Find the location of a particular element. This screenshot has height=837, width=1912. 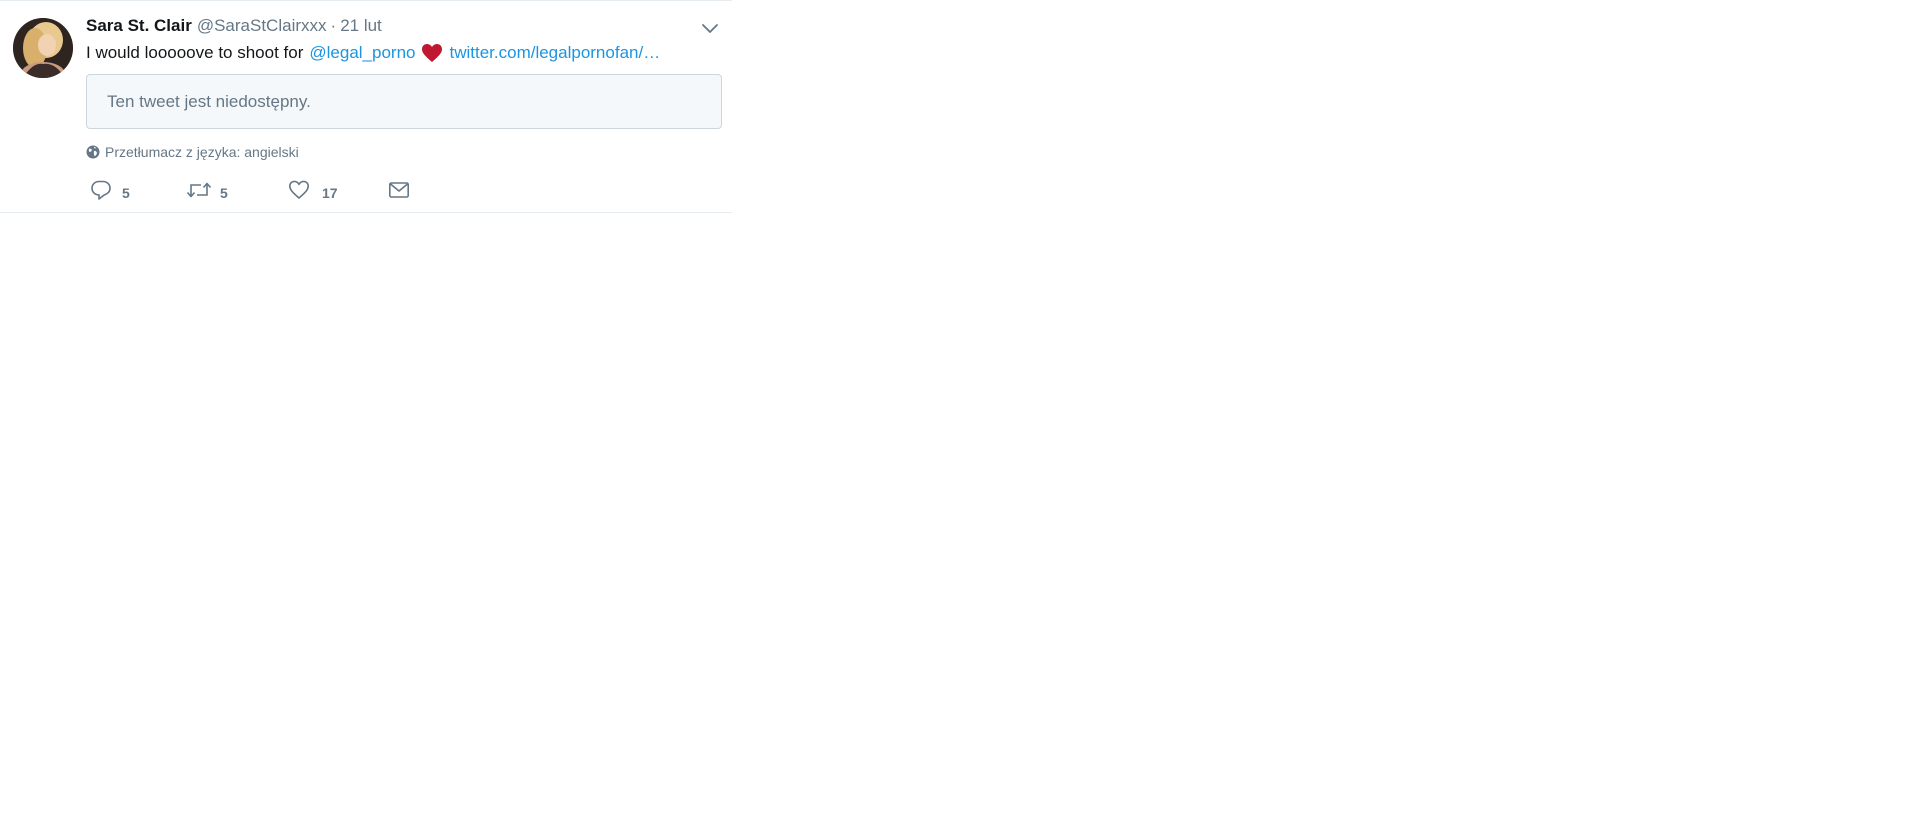

translate-link: Przetłumacz z języka: angielski is located at coordinates (192, 152).